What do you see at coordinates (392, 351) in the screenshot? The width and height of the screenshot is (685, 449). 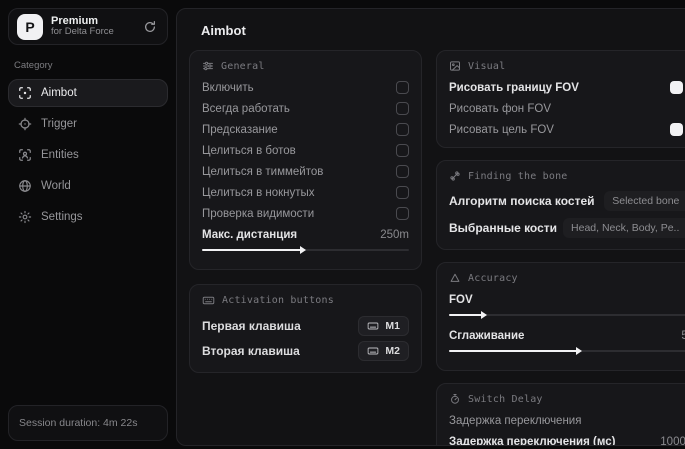 I see `second-key-value: M2` at bounding box center [392, 351].